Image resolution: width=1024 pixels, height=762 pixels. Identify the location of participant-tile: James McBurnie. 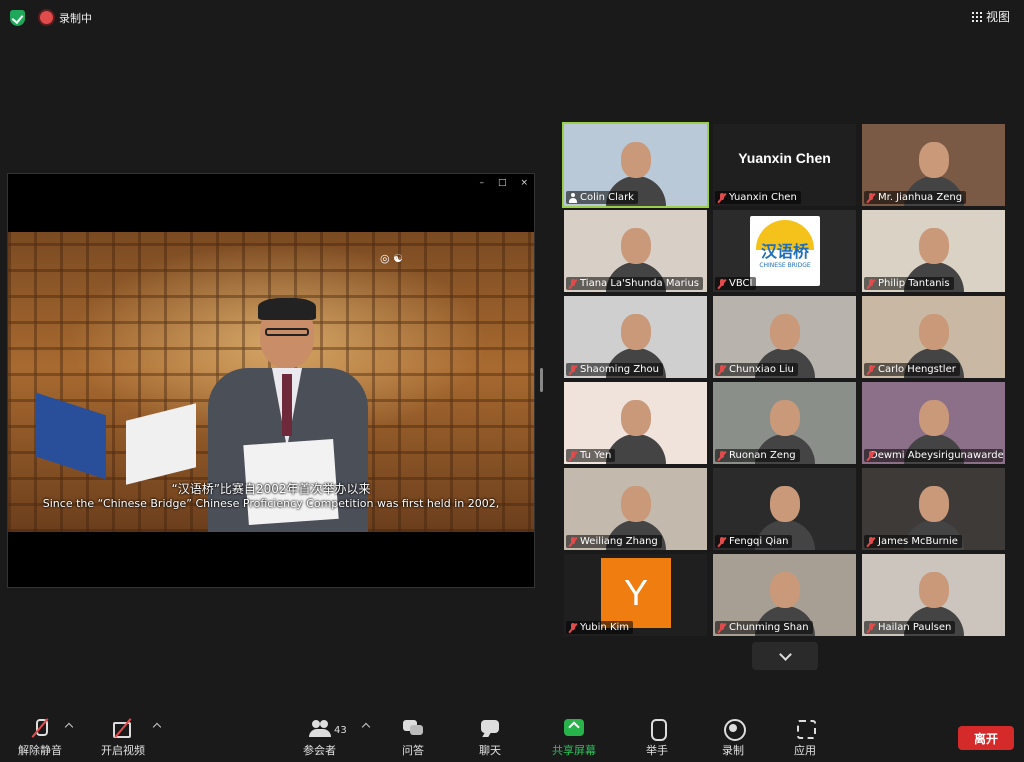
(933, 509).